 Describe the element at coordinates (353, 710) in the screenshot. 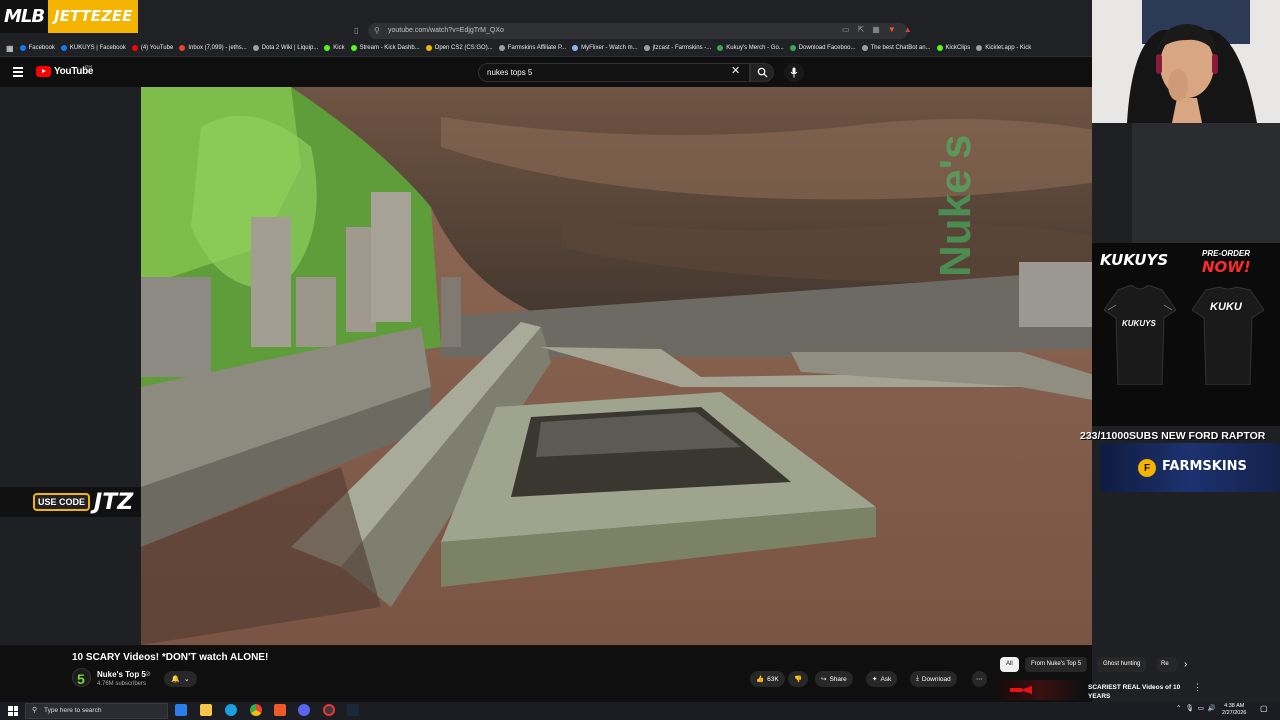

I see `taskbar-steam-icon` at that location.